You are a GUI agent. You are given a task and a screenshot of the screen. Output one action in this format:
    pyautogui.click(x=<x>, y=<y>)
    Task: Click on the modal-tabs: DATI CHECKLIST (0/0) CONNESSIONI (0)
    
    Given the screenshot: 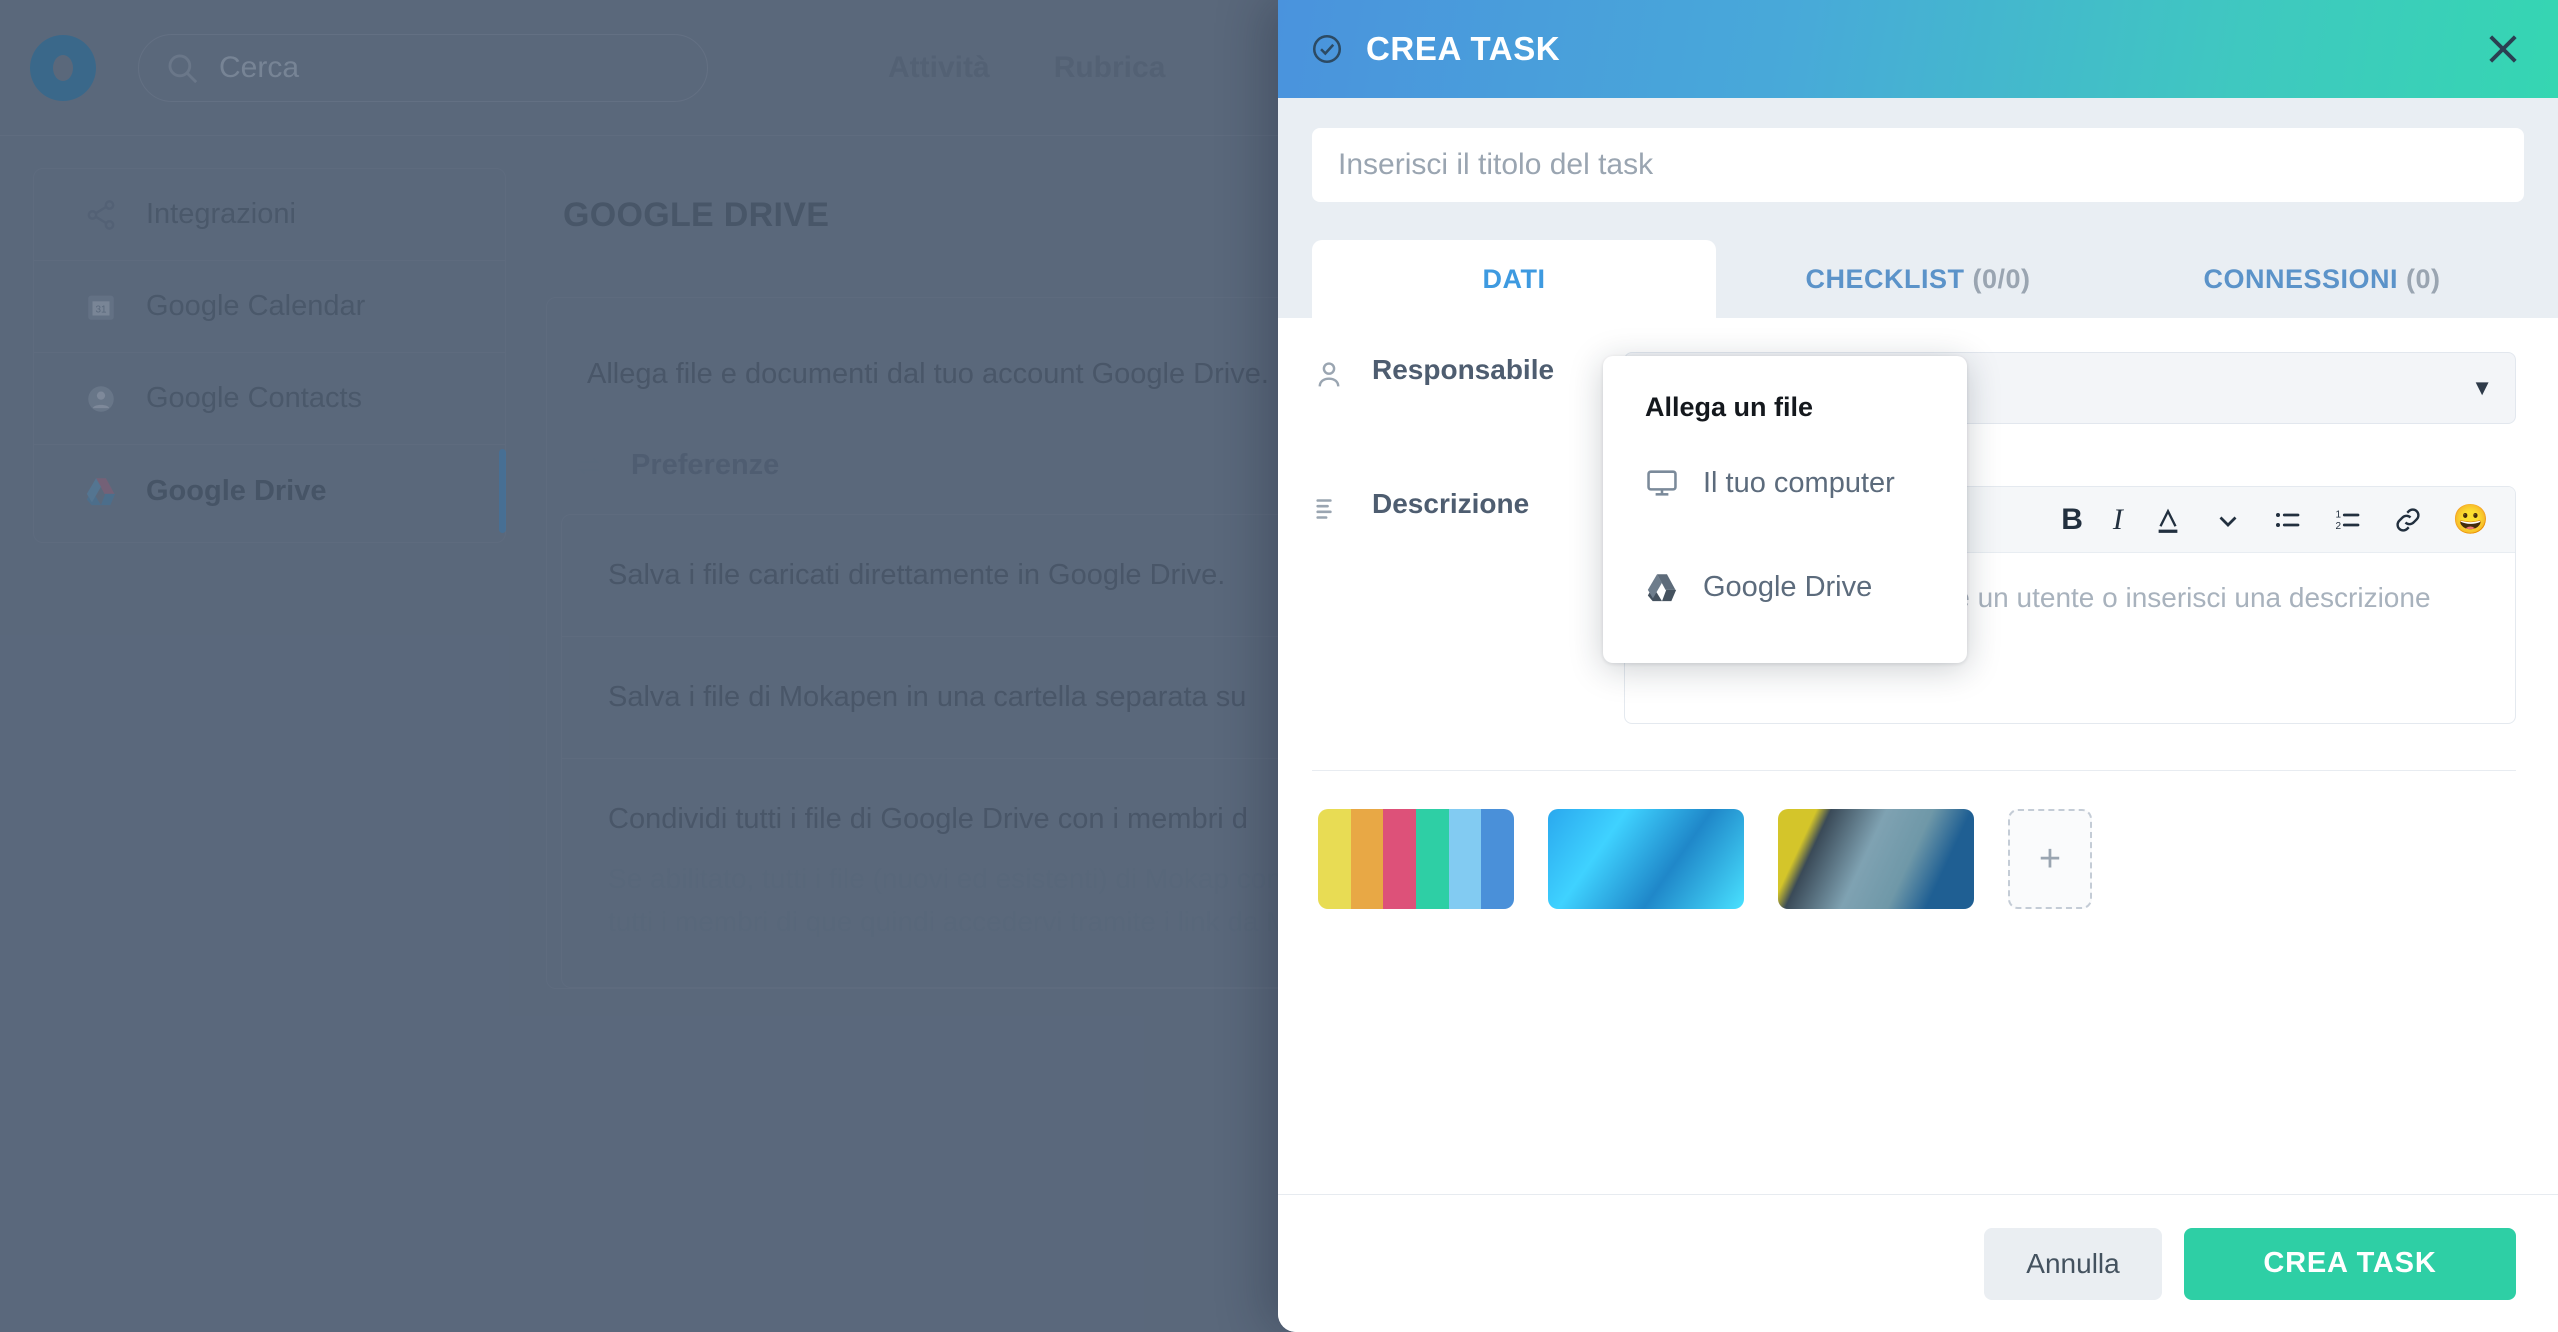 What is the action you would take?
    pyautogui.click(x=1918, y=279)
    